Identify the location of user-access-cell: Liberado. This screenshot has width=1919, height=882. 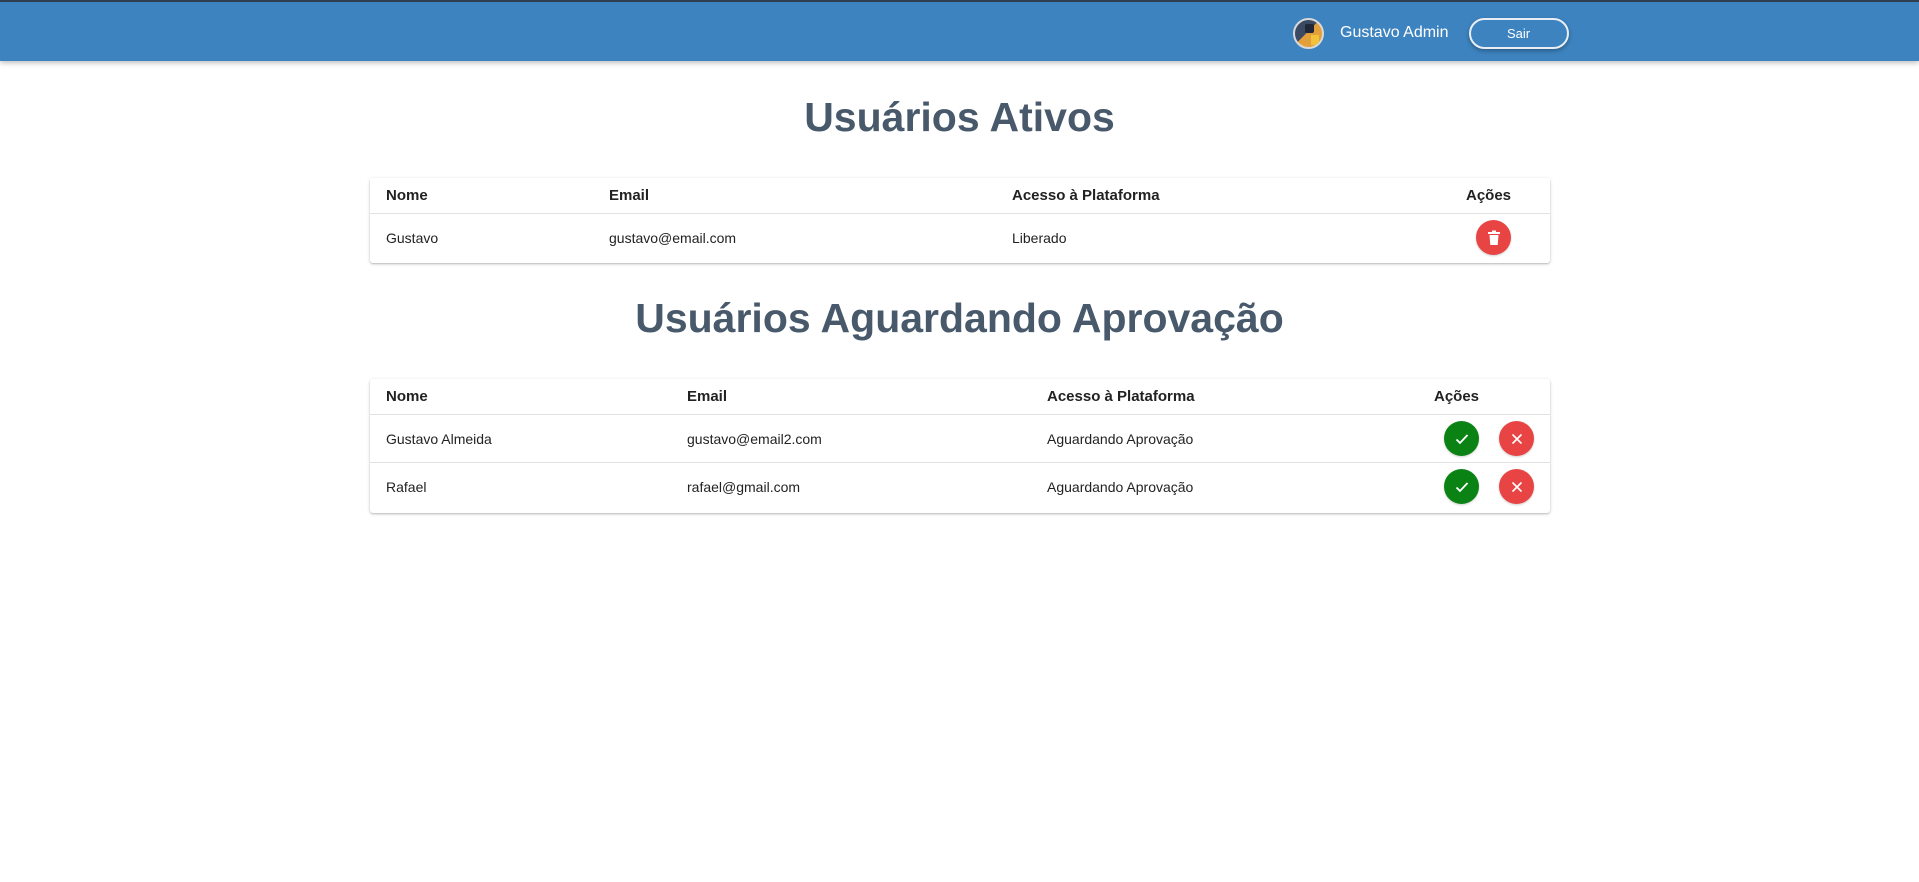
(1039, 238).